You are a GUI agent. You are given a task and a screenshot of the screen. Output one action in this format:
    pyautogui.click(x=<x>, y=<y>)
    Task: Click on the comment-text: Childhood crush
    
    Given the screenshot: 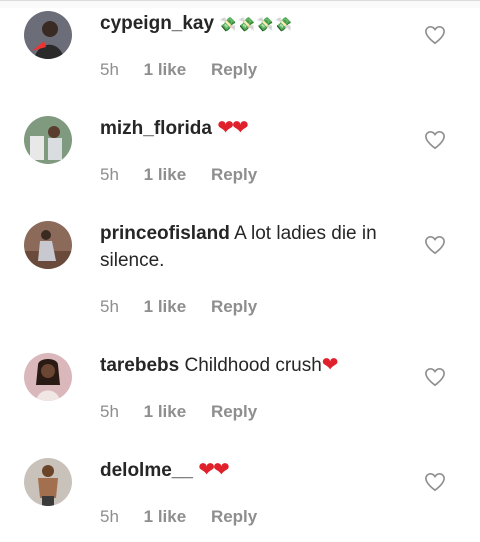 What is the action you would take?
    pyautogui.click(x=253, y=365)
    